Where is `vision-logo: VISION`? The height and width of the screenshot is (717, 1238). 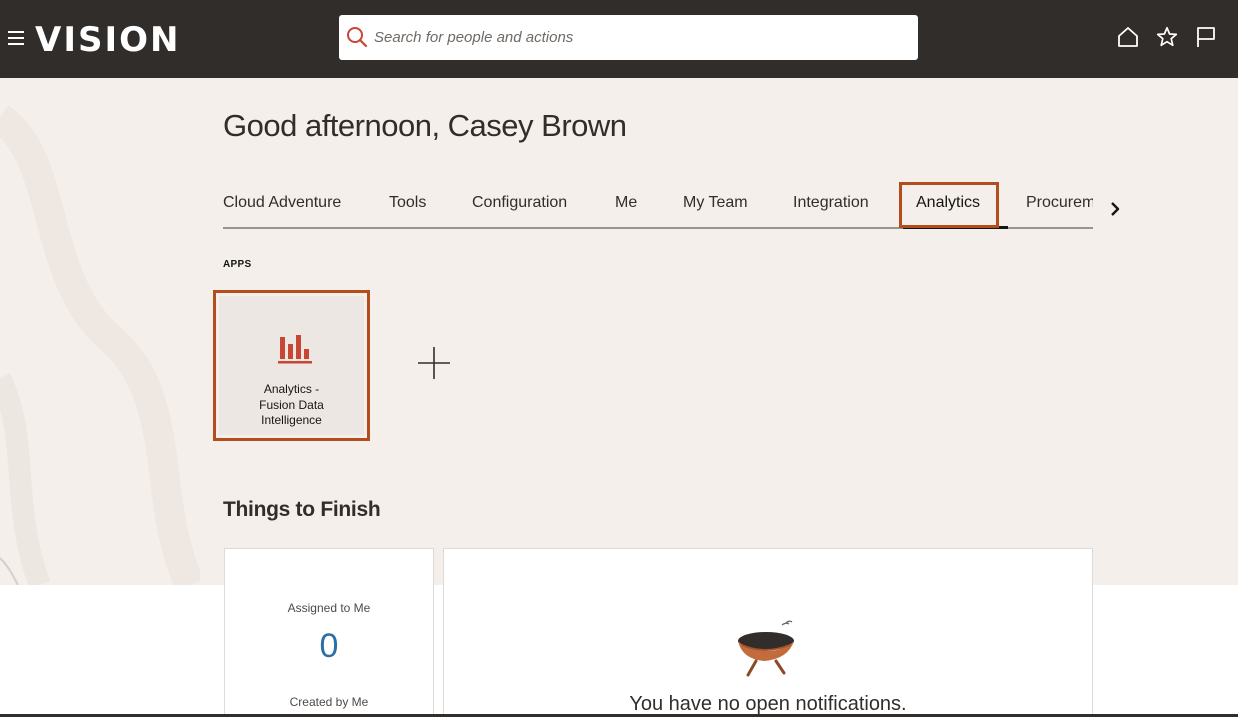 vision-logo: VISION is located at coordinates (107, 40).